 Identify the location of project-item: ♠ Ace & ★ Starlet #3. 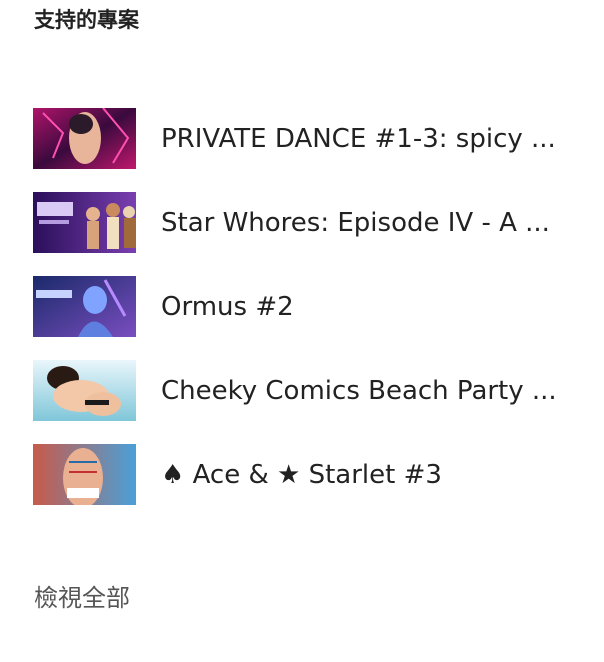
(308, 474).